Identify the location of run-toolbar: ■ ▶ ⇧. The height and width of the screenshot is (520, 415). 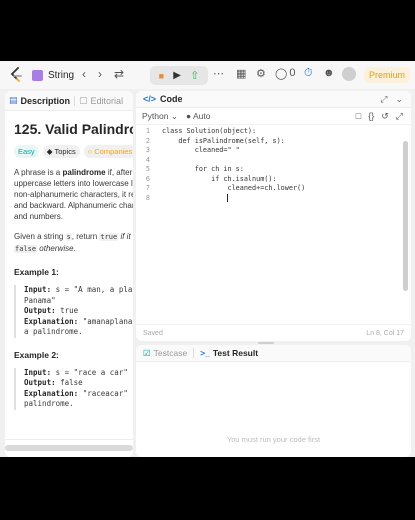
(179, 75).